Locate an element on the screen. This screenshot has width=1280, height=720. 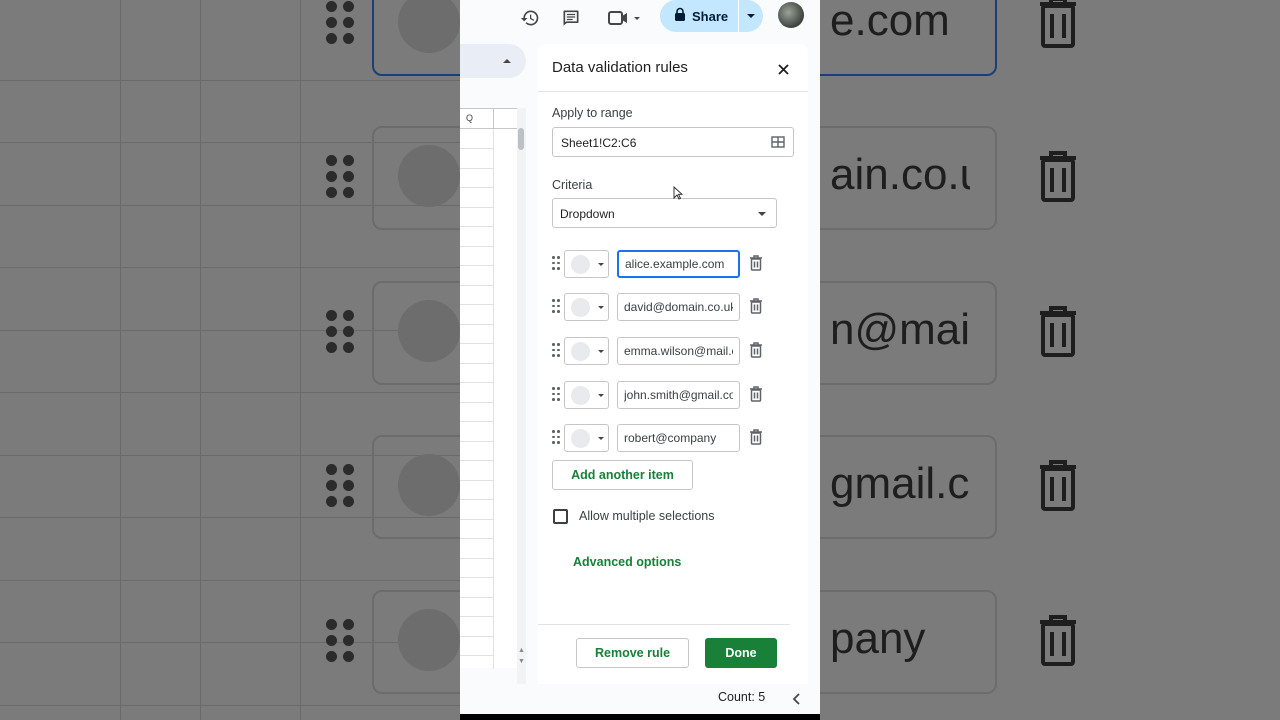
background-text: pany is located at coordinates (878, 638).